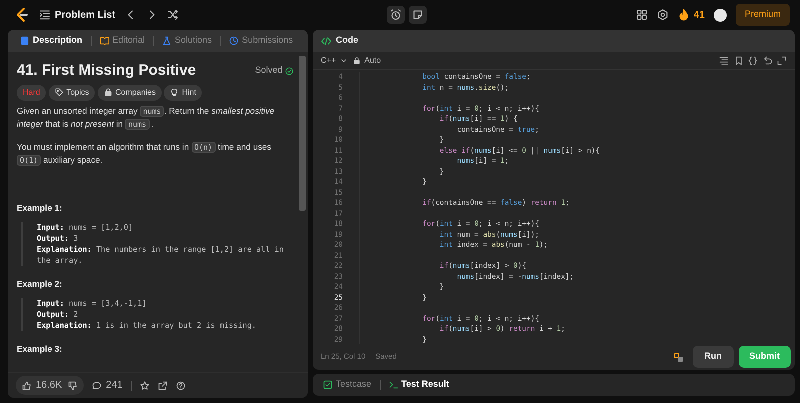  What do you see at coordinates (59, 92) in the screenshot?
I see `tag-icon` at bounding box center [59, 92].